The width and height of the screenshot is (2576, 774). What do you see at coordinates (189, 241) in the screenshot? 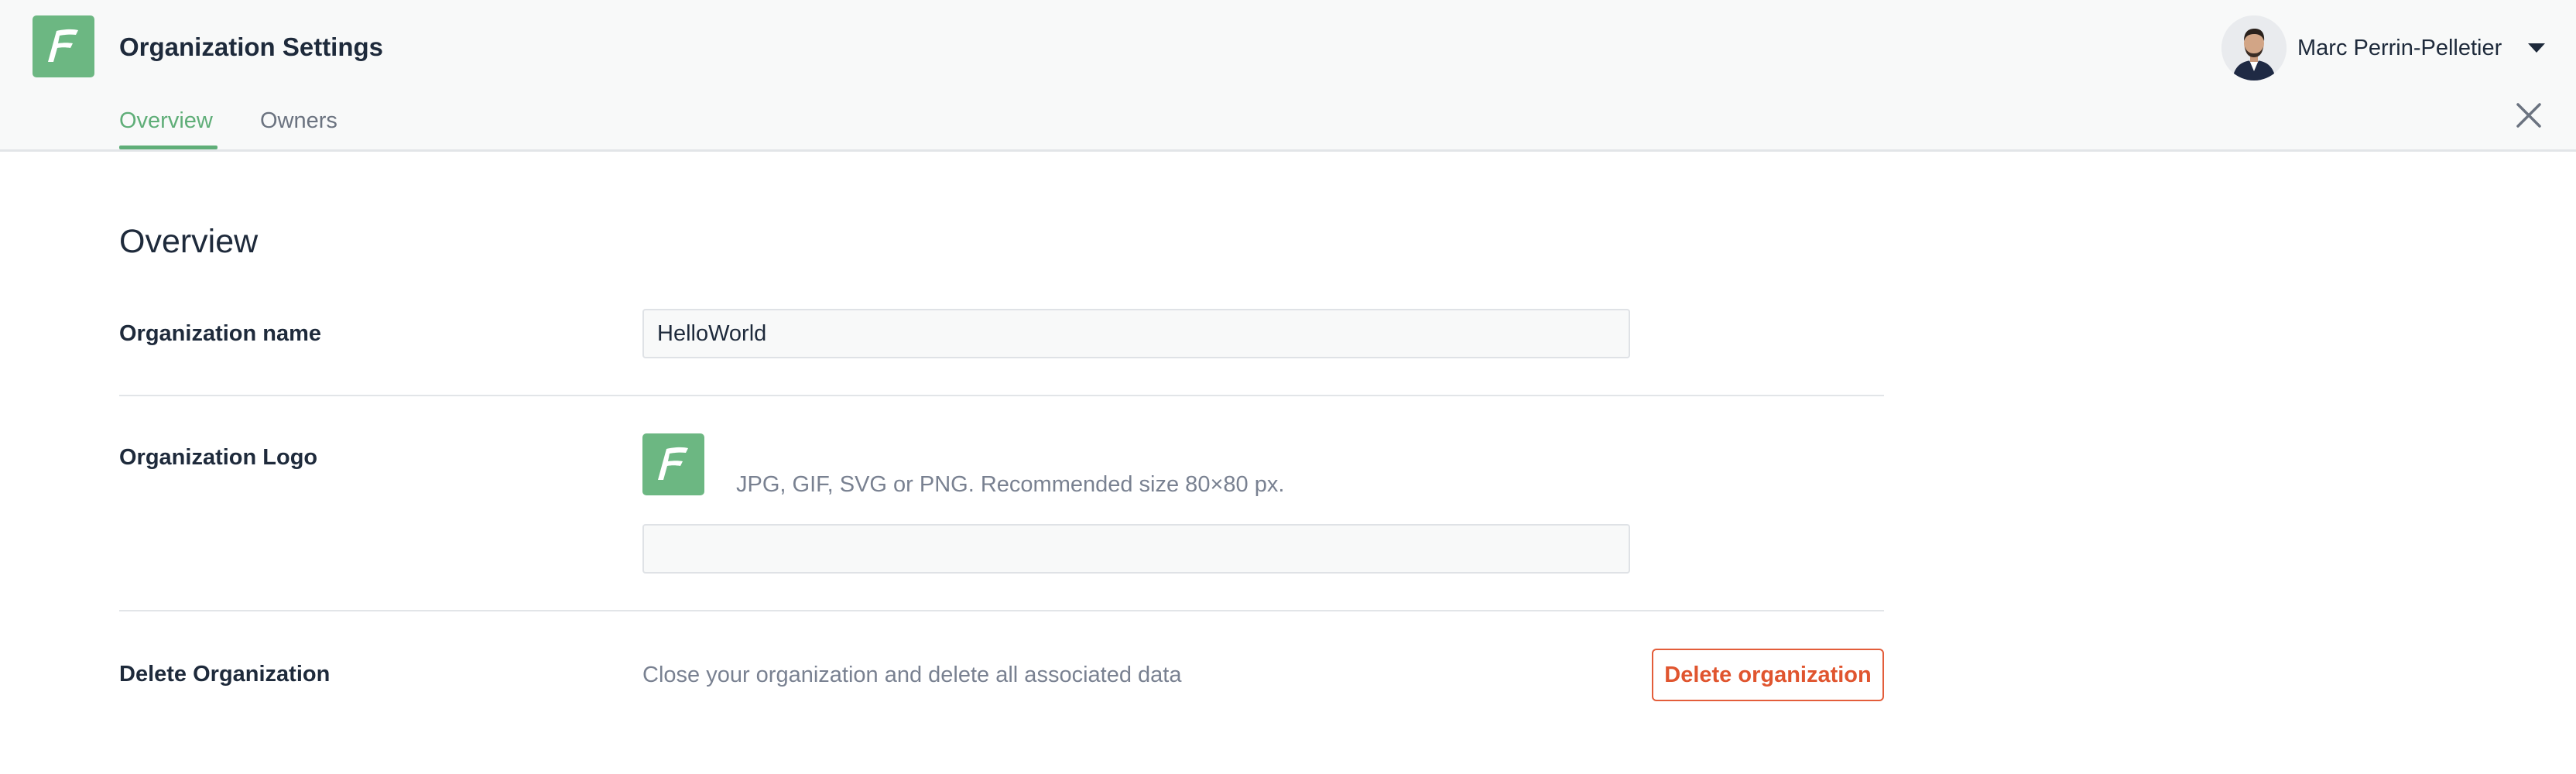
I see `section-title: Overview` at bounding box center [189, 241].